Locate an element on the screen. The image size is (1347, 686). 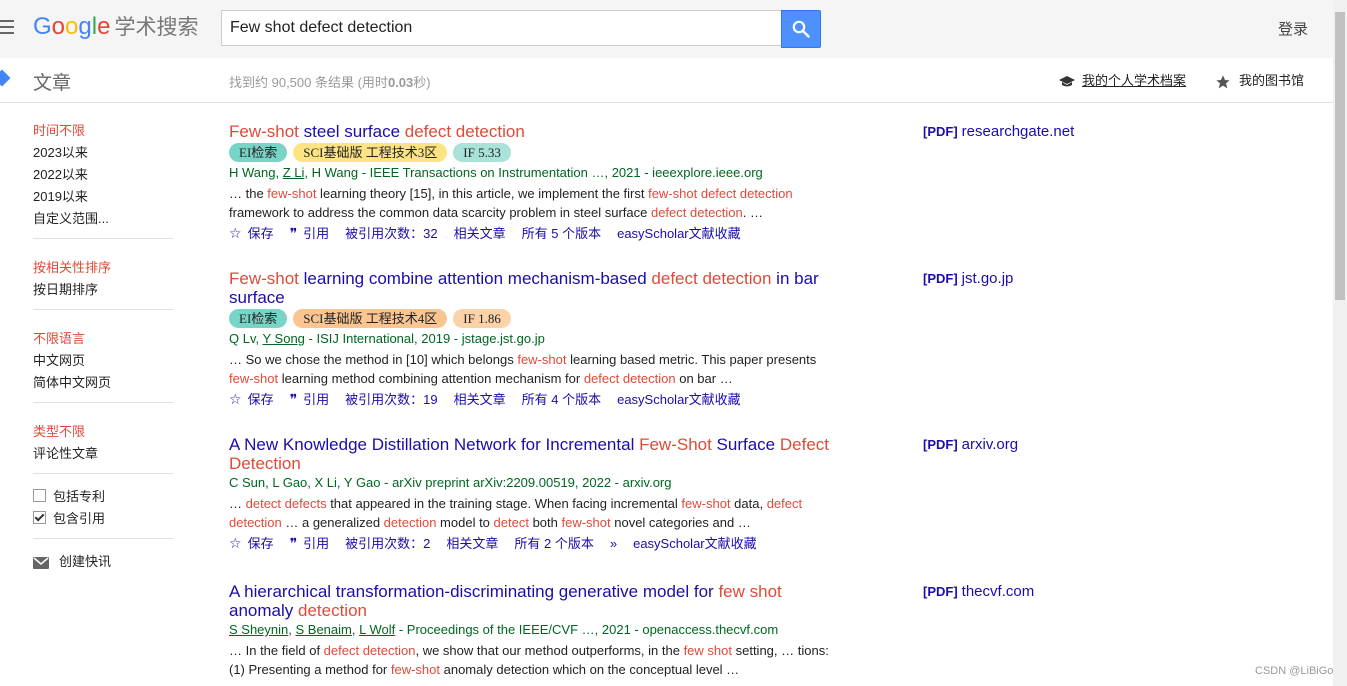
result-badges: EI检索 SCI基础版 工程技术4区 IF 1.86 is located at coordinates (534, 319).